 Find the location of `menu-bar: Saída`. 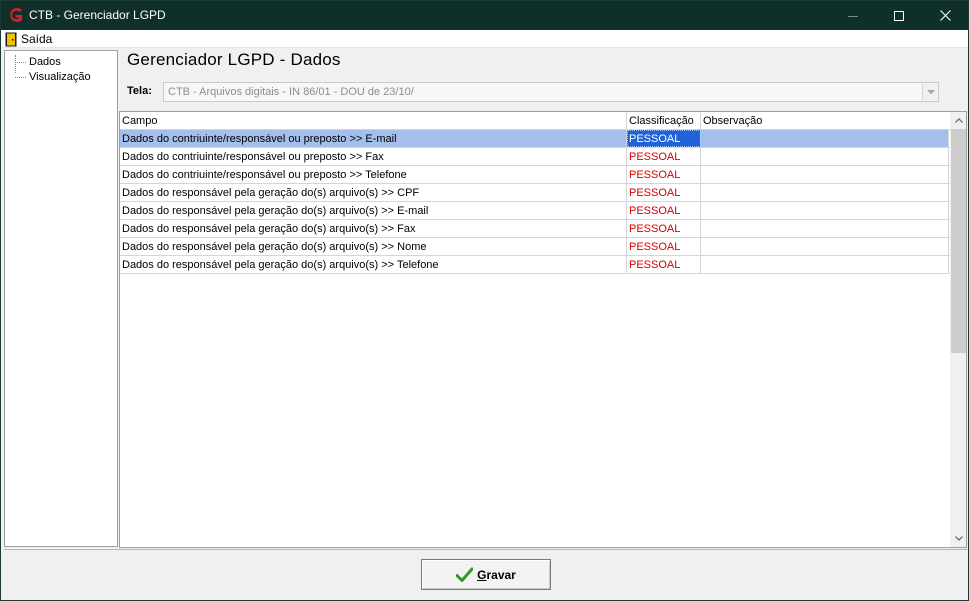

menu-bar: Saída is located at coordinates (484, 39).